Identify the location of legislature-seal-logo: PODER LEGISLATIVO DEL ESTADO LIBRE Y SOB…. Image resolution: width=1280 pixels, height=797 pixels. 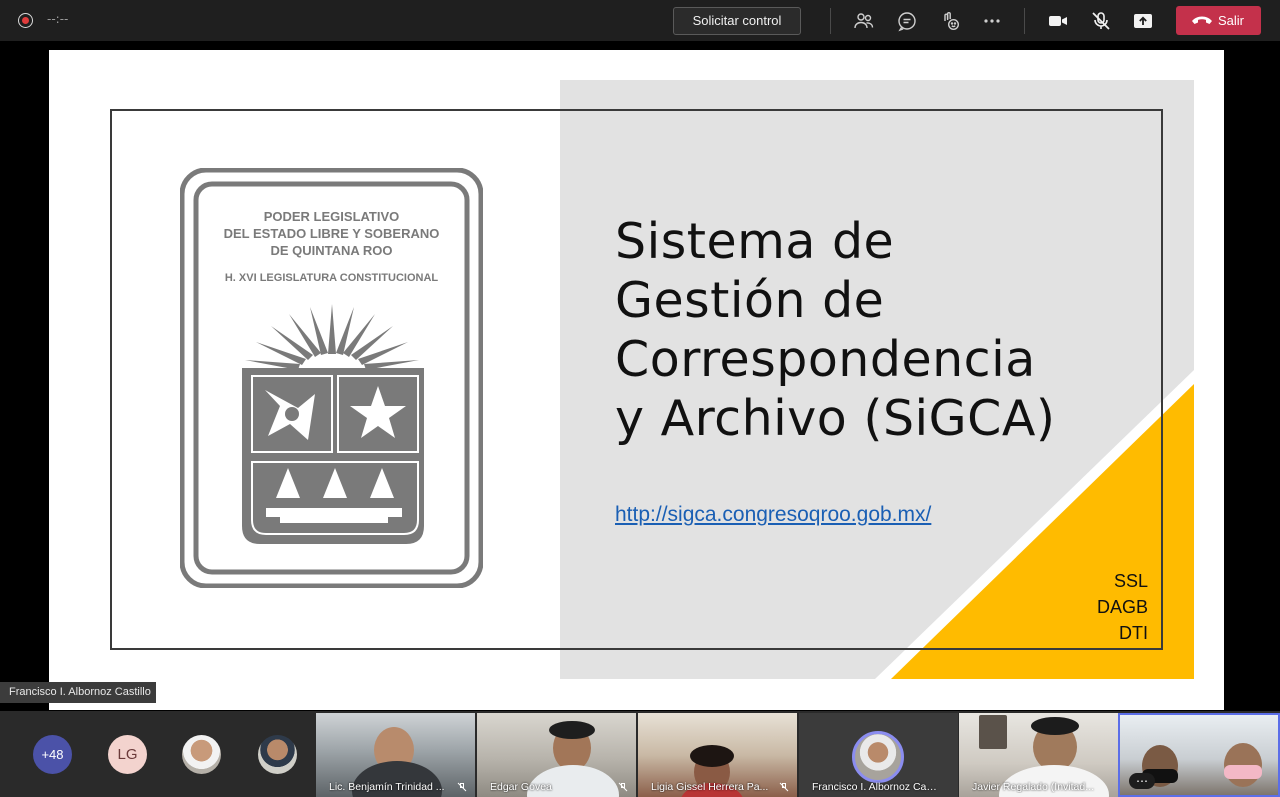
(331, 378).